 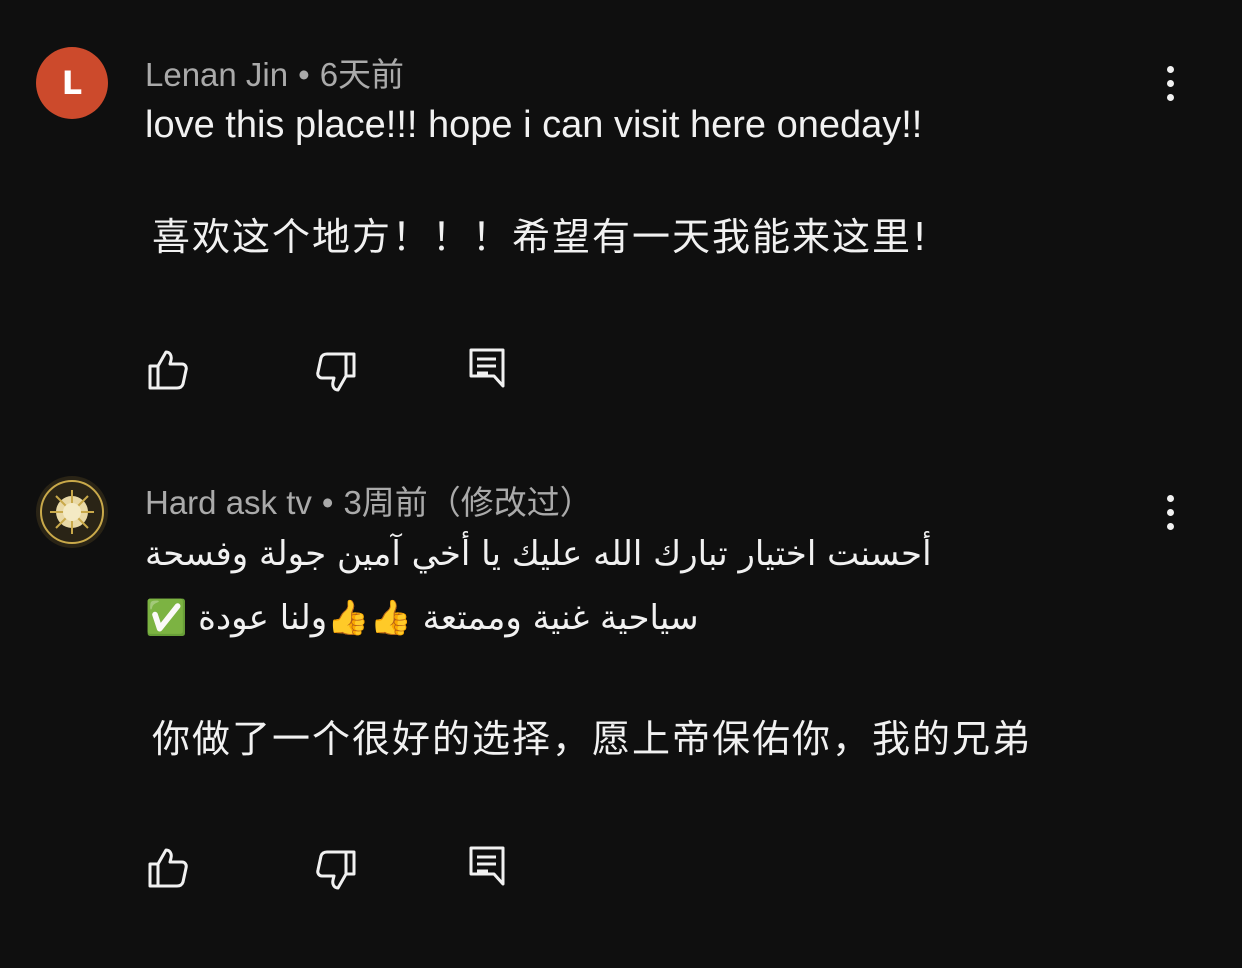 I want to click on avatar, so click(x=72, y=512).